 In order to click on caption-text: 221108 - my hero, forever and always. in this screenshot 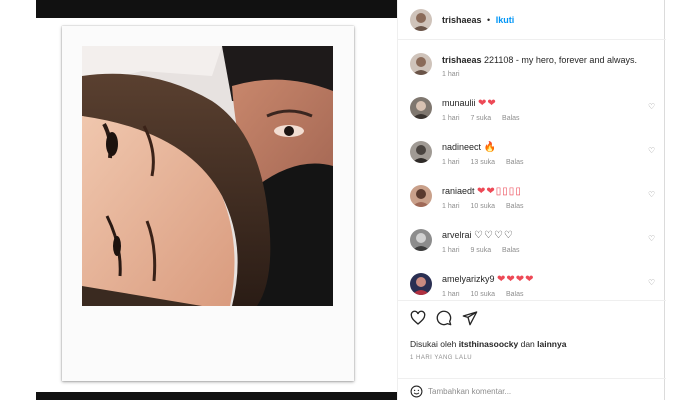, I will do `click(560, 60)`.